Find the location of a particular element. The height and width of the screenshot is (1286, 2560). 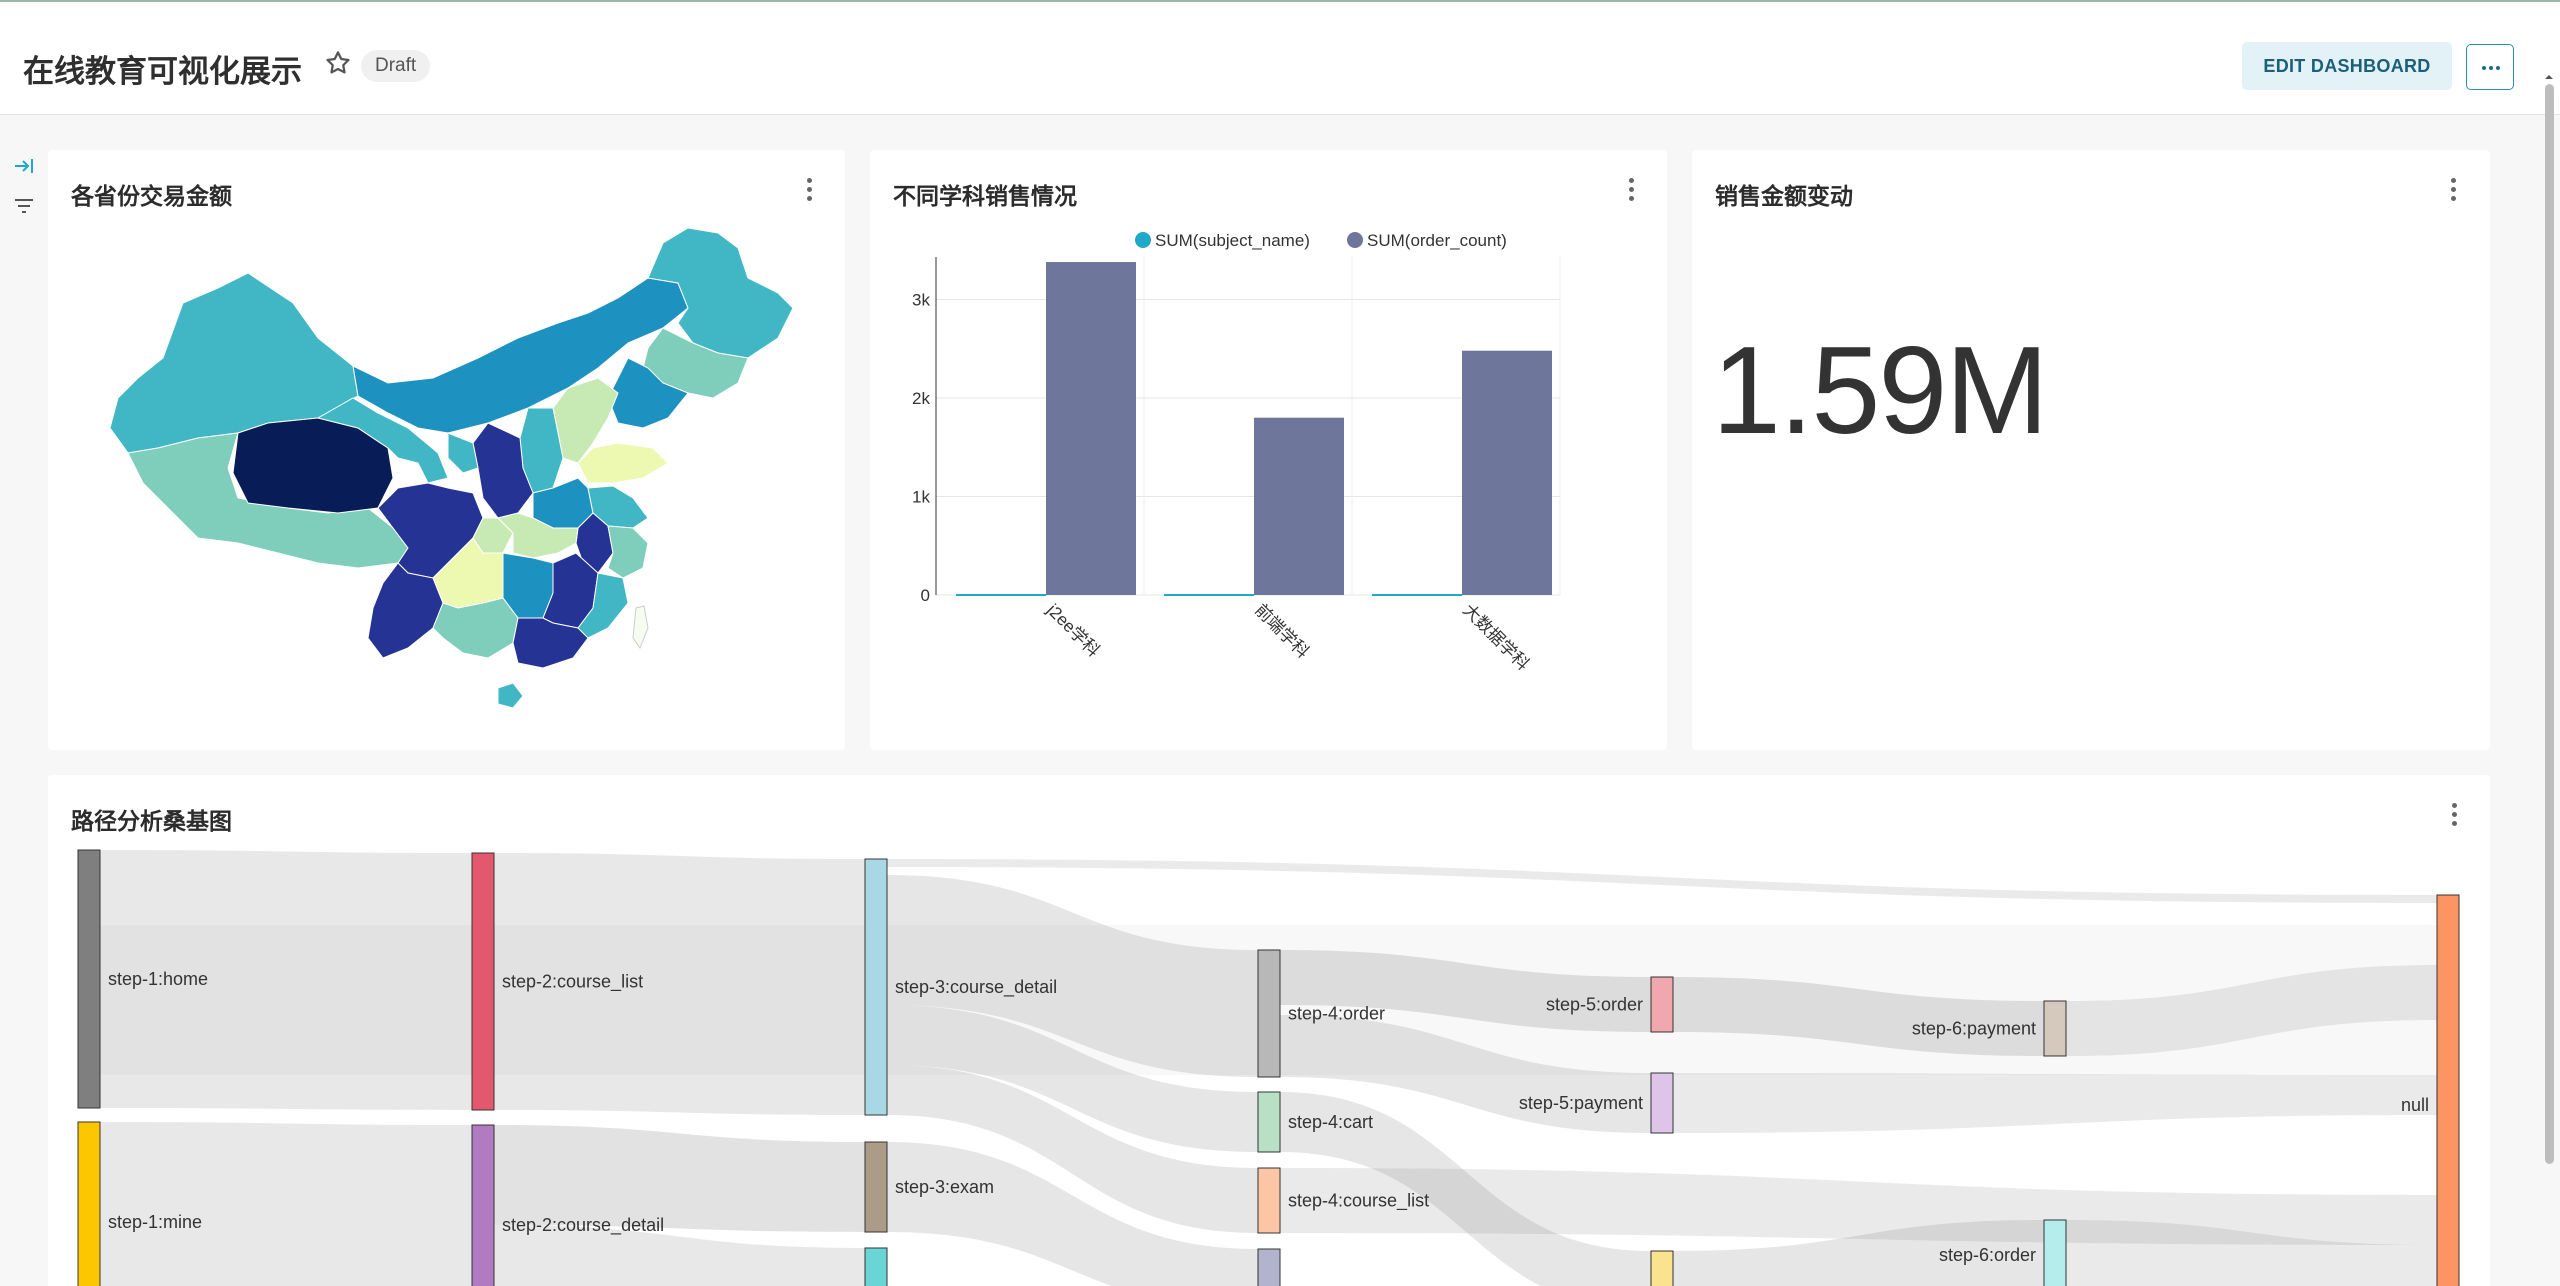

dashboard-header: 在线教育可视化展示 Draft EDIT DASHBOARD is located at coordinates (1280, 58).